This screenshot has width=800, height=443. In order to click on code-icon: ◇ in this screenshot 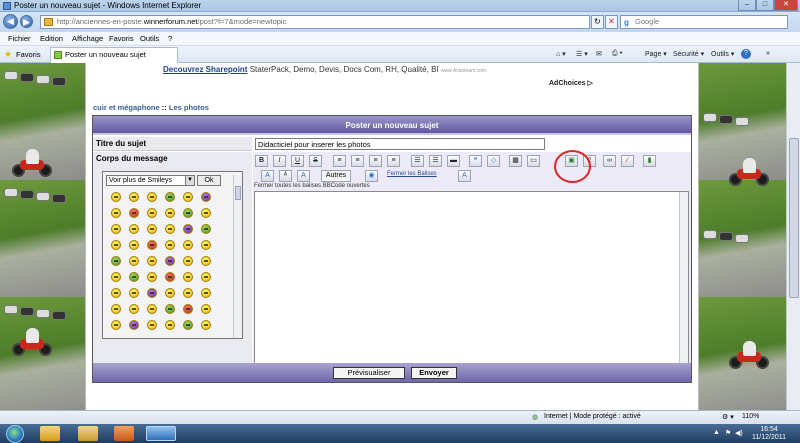, I will do `click(493, 161)`.